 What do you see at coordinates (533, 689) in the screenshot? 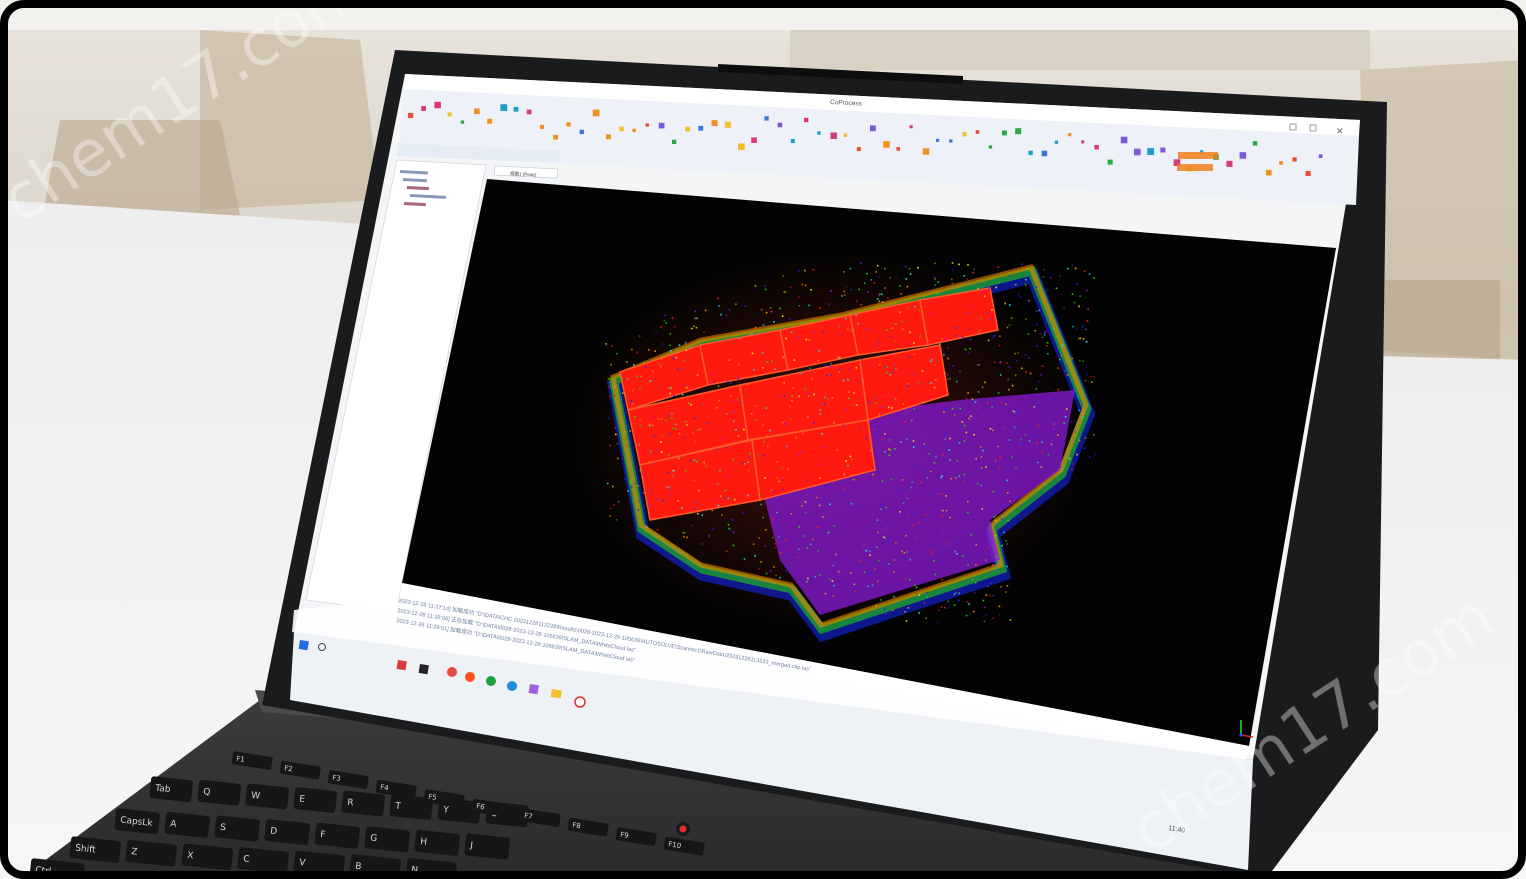
I see `store-icon` at bounding box center [533, 689].